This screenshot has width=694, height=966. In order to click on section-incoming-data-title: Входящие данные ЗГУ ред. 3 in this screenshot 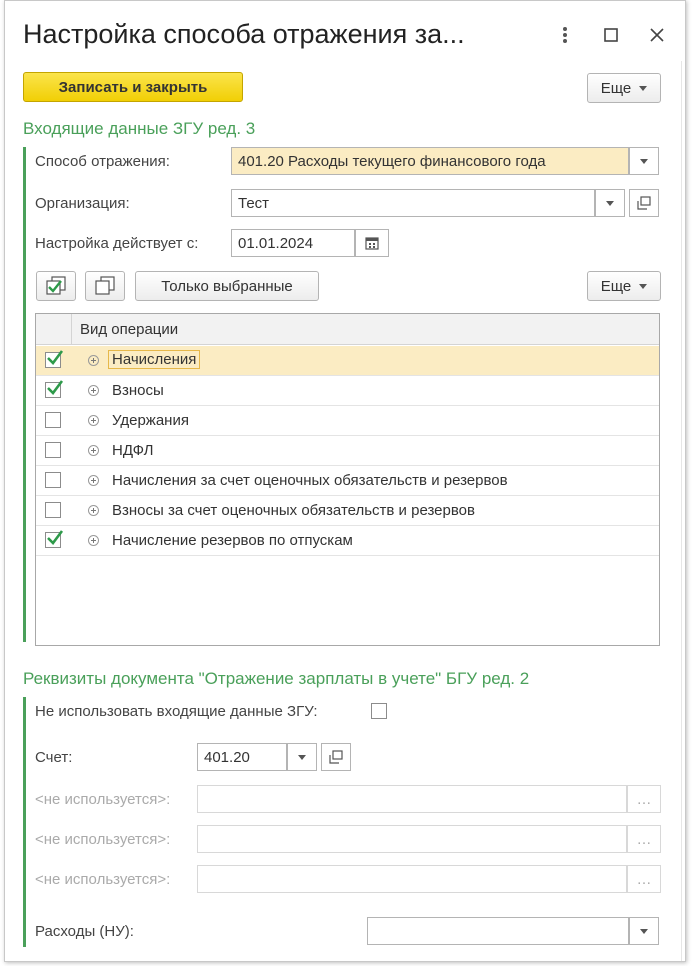, I will do `click(139, 128)`.